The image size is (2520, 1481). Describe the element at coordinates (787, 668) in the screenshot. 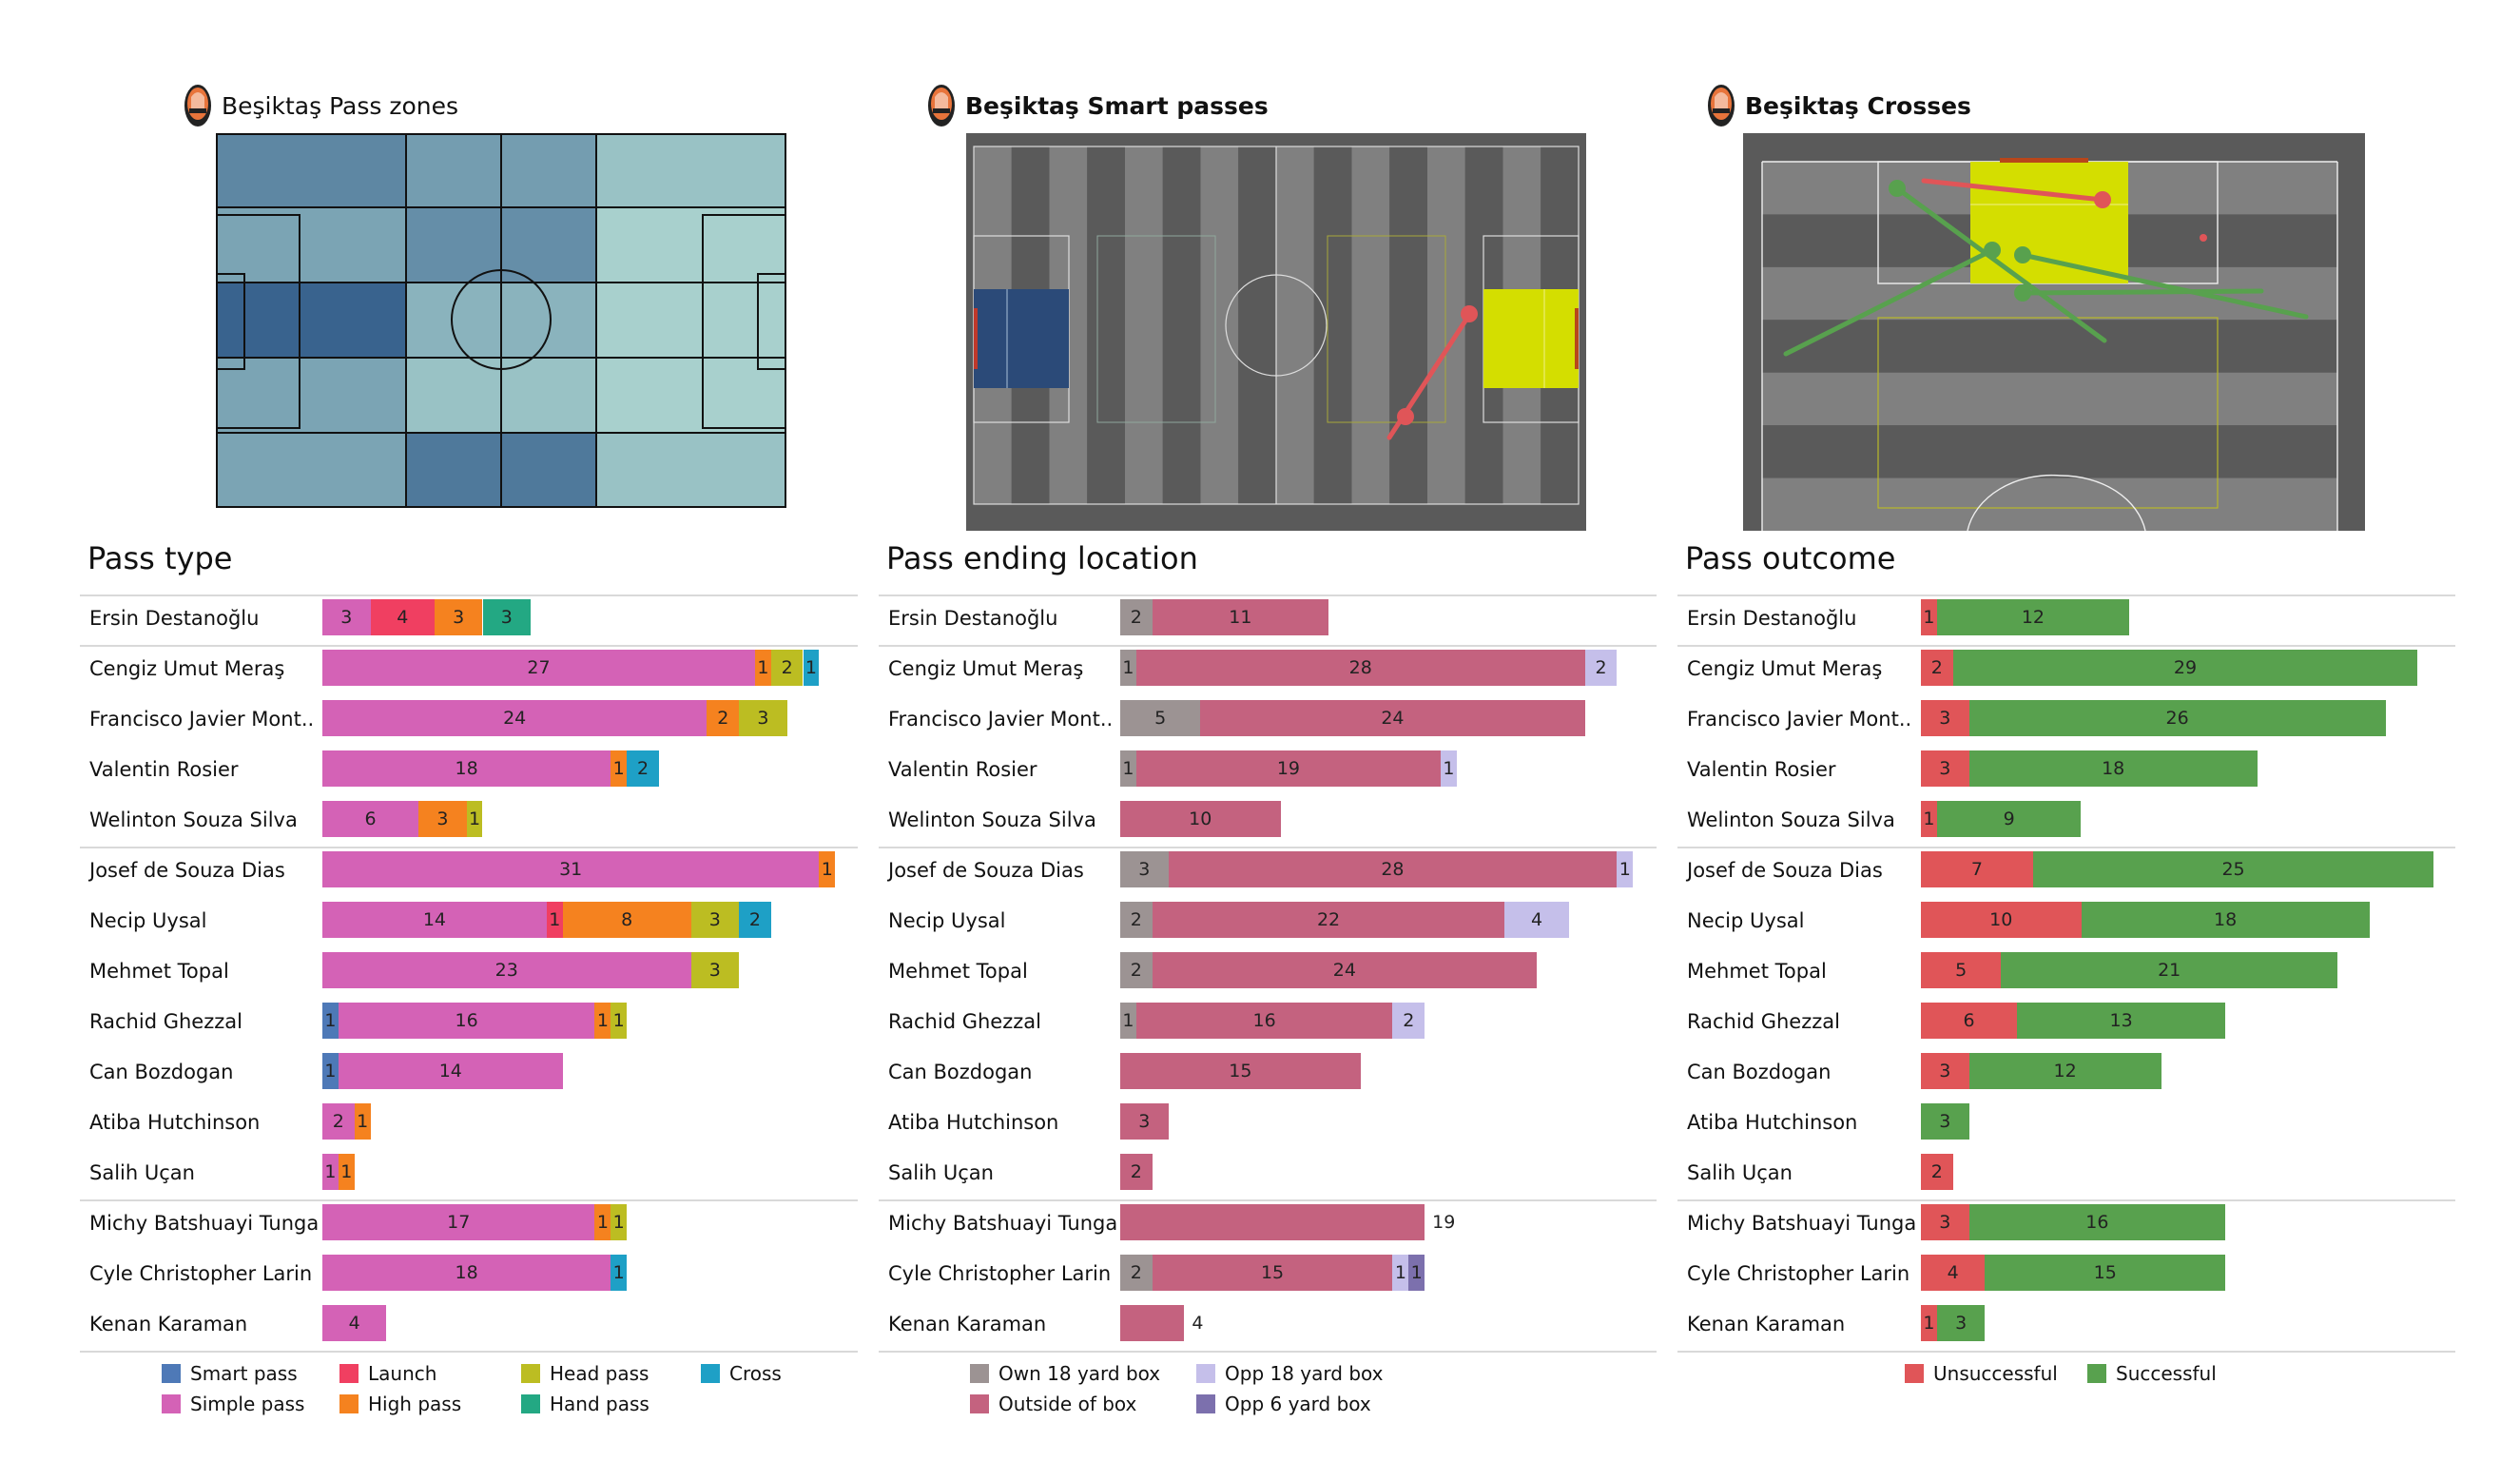

I see `bar-segment-head-pass: 2` at that location.